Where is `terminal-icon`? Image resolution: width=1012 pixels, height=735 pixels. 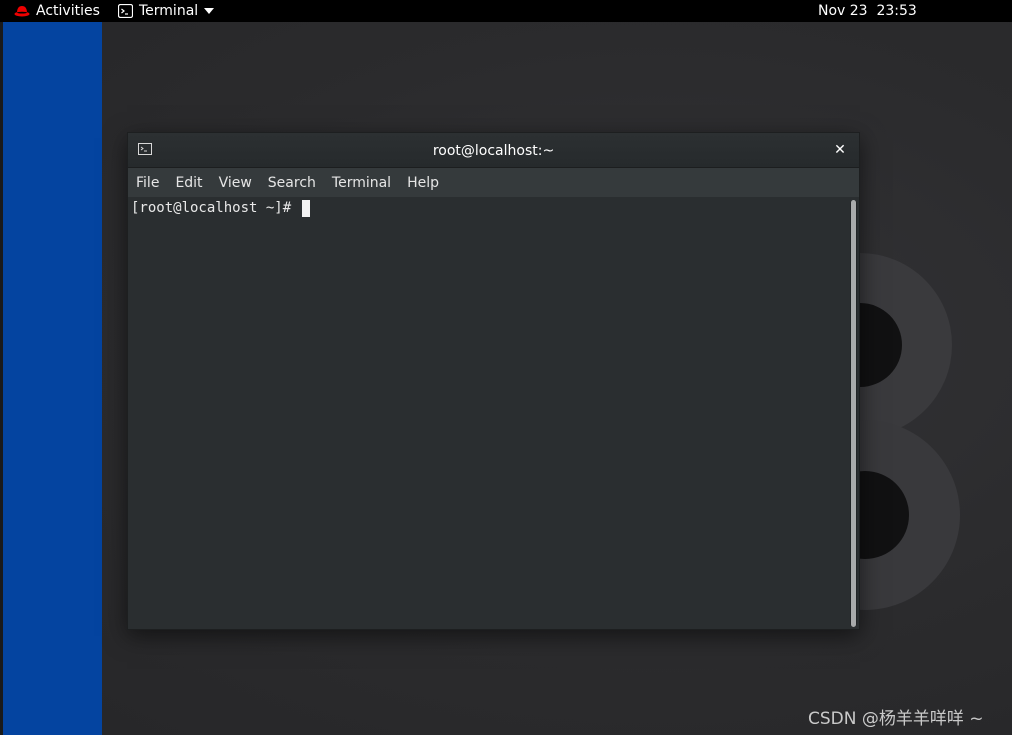 terminal-icon is located at coordinates (125, 11).